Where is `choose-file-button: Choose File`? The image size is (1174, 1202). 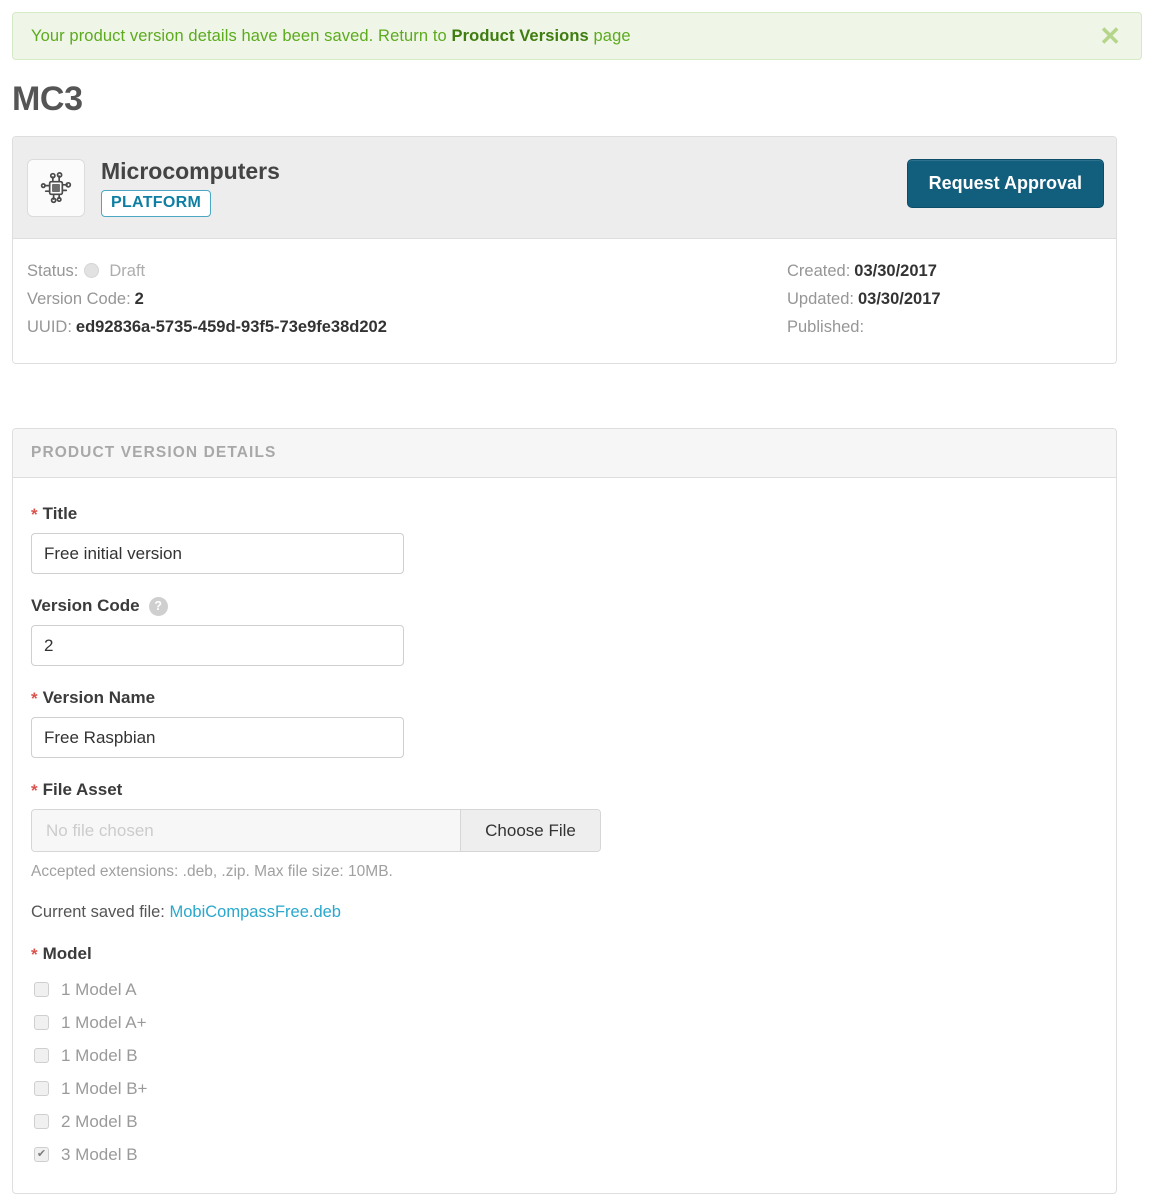 choose-file-button: Choose File is located at coordinates (530, 830).